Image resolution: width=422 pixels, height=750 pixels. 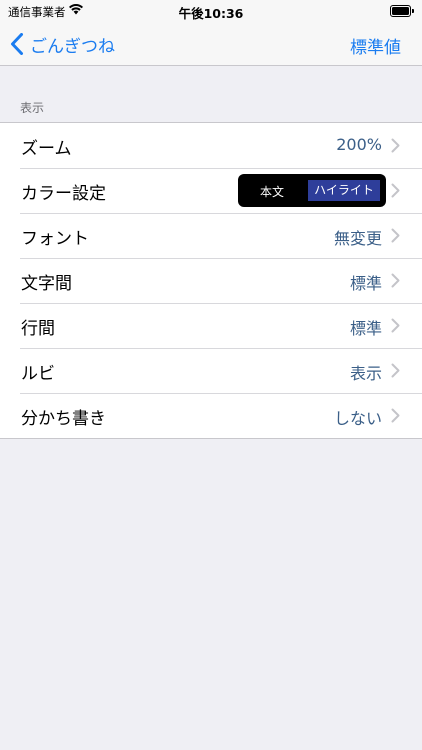 I want to click on row-zoom: ズーム 200%, so click(x=211, y=145).